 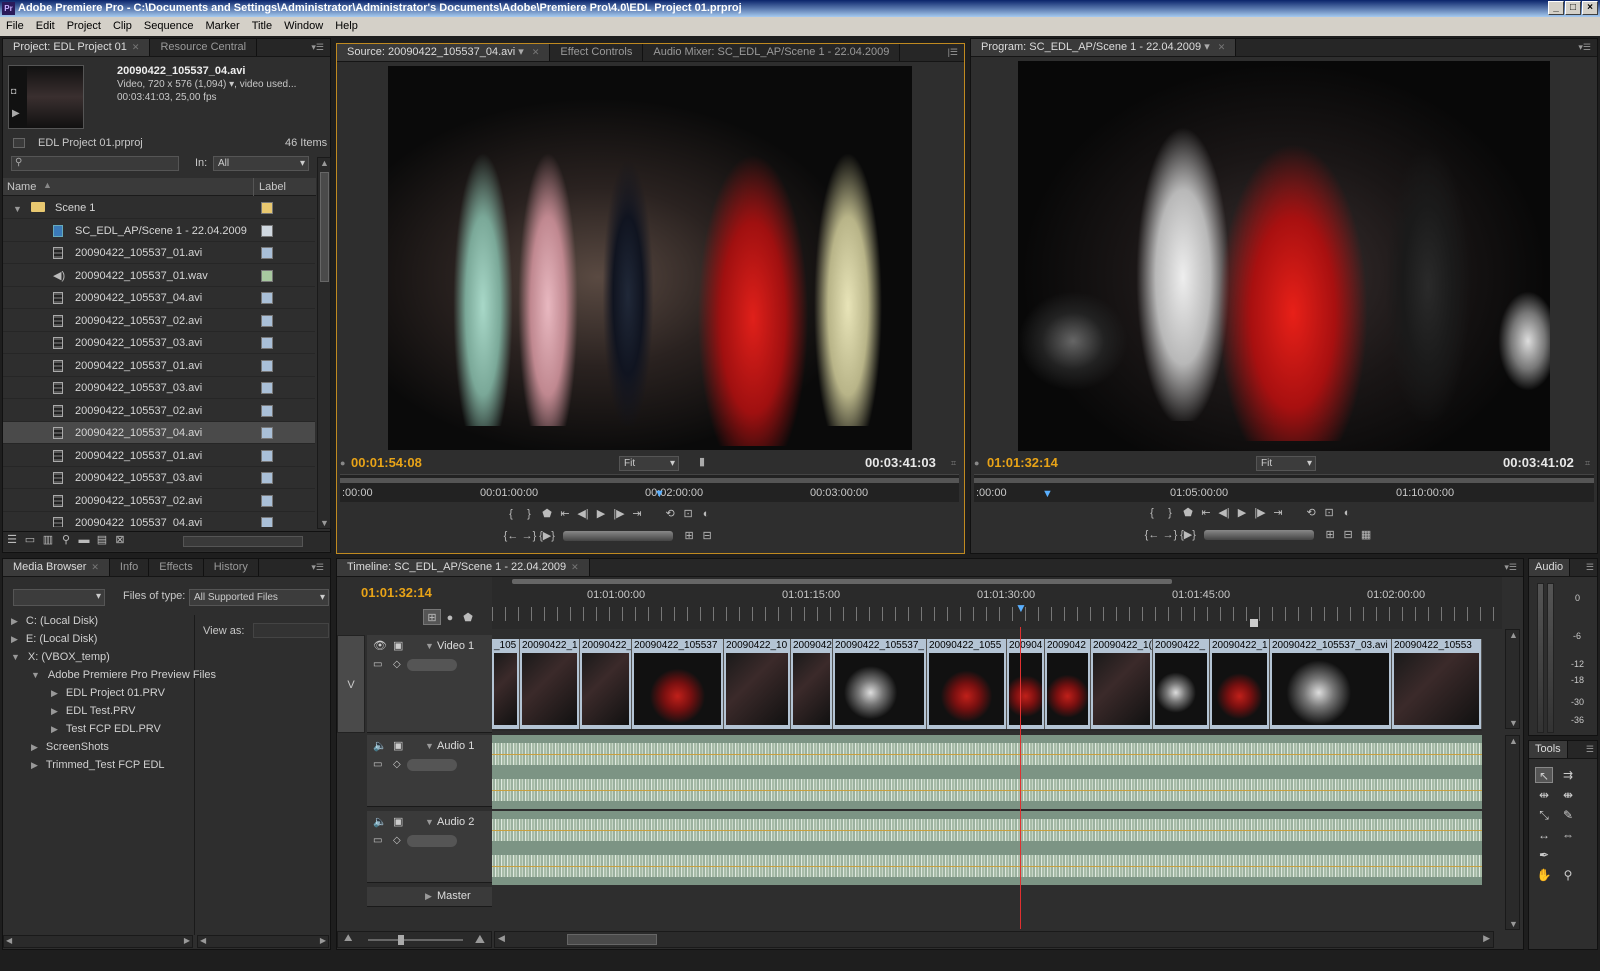 What do you see at coordinates (261, 163) in the screenshot?
I see `in-filter-select: All` at bounding box center [261, 163].